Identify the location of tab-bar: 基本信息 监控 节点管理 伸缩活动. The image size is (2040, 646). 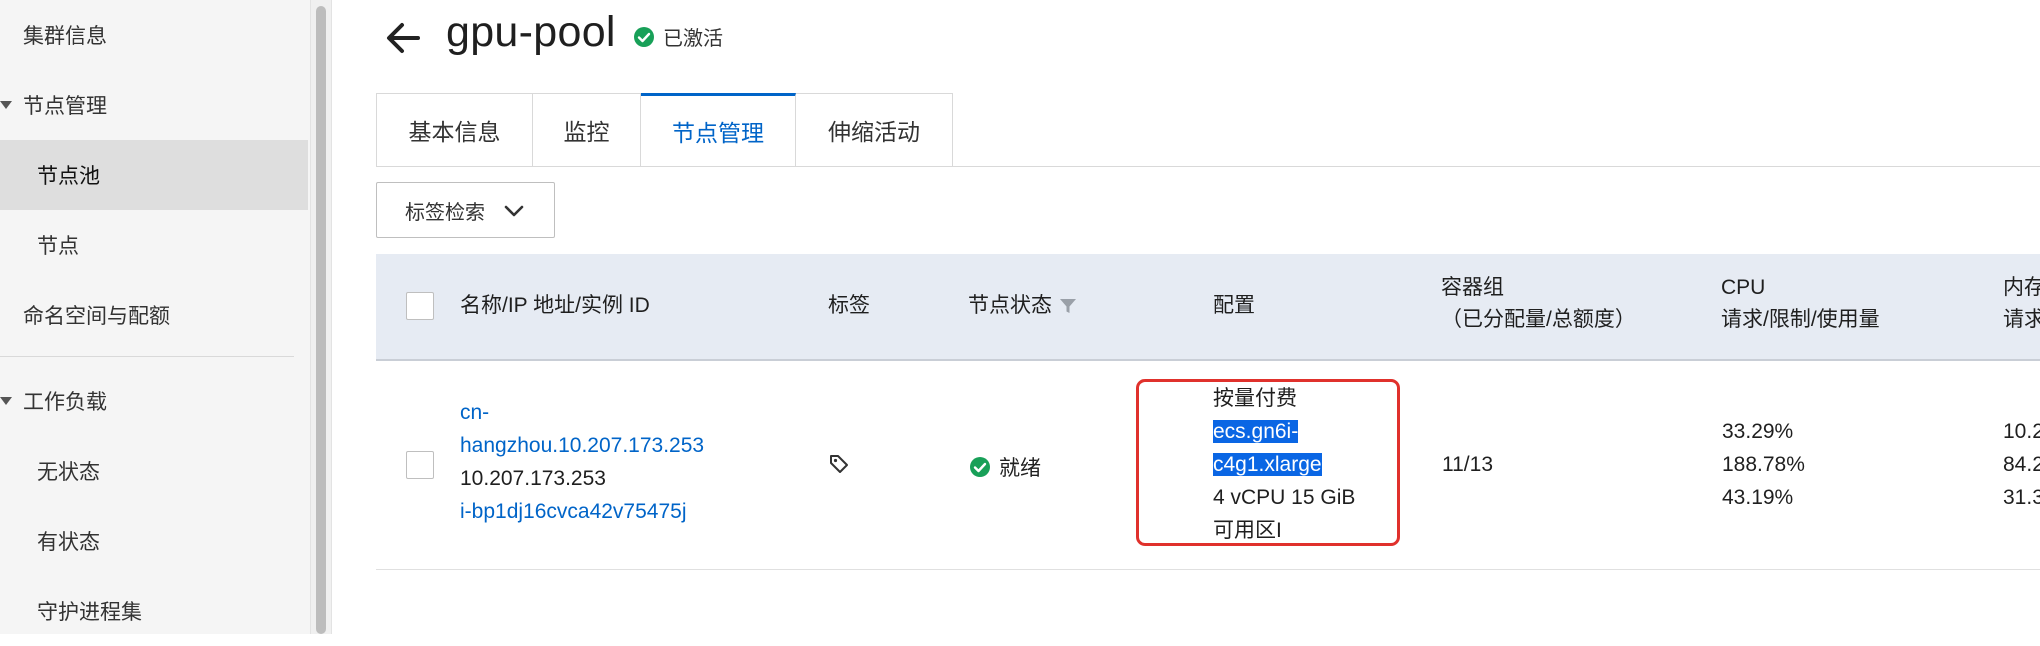
(664, 130).